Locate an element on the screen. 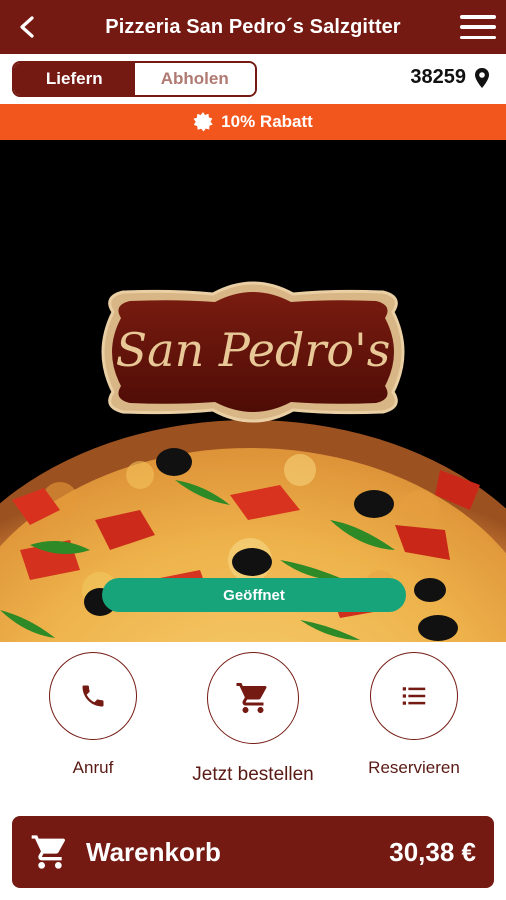 This screenshot has width=506, height=900. page-title: Pizzeria San Pedro´s Salzgitter is located at coordinates (253, 26).